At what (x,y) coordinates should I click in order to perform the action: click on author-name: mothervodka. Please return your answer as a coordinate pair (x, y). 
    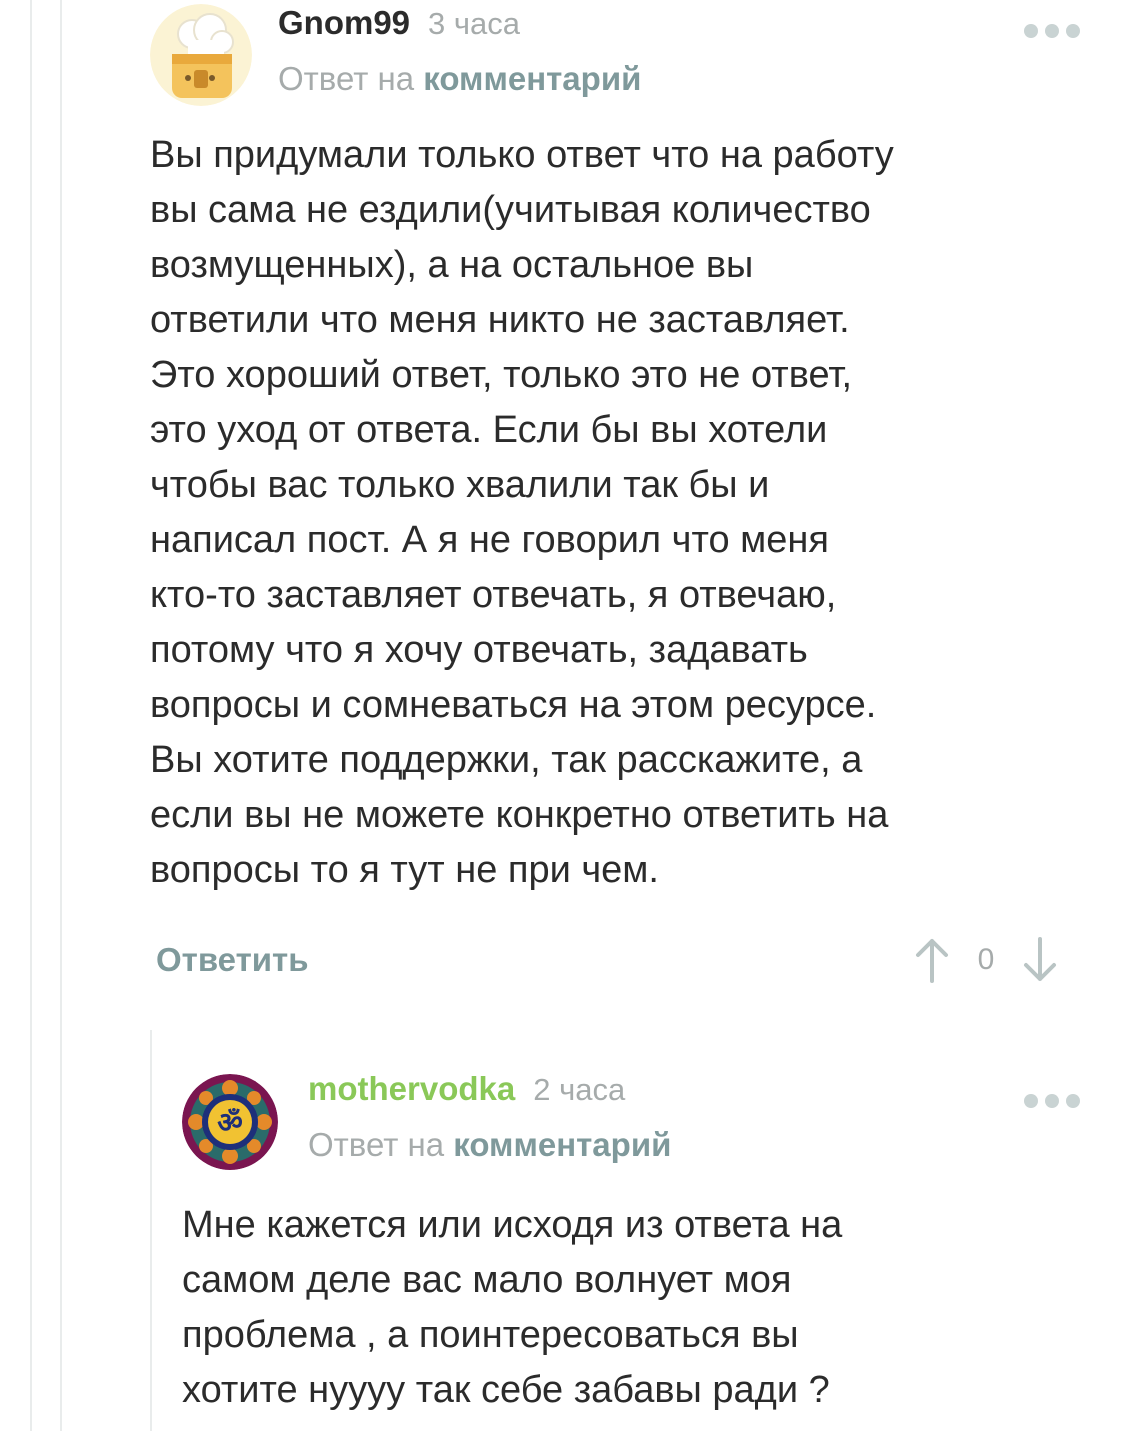
    Looking at the image, I should click on (411, 1089).